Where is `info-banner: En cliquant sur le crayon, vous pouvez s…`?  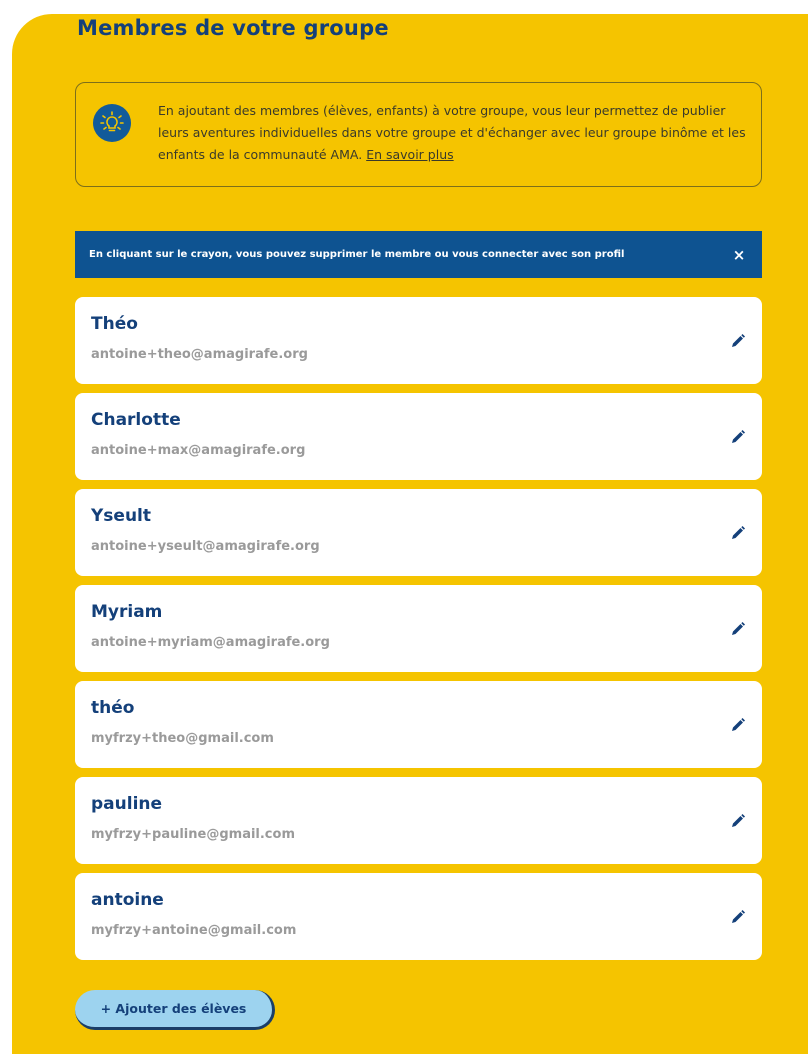 info-banner: En cliquant sur le crayon, vous pouvez s… is located at coordinates (418, 254).